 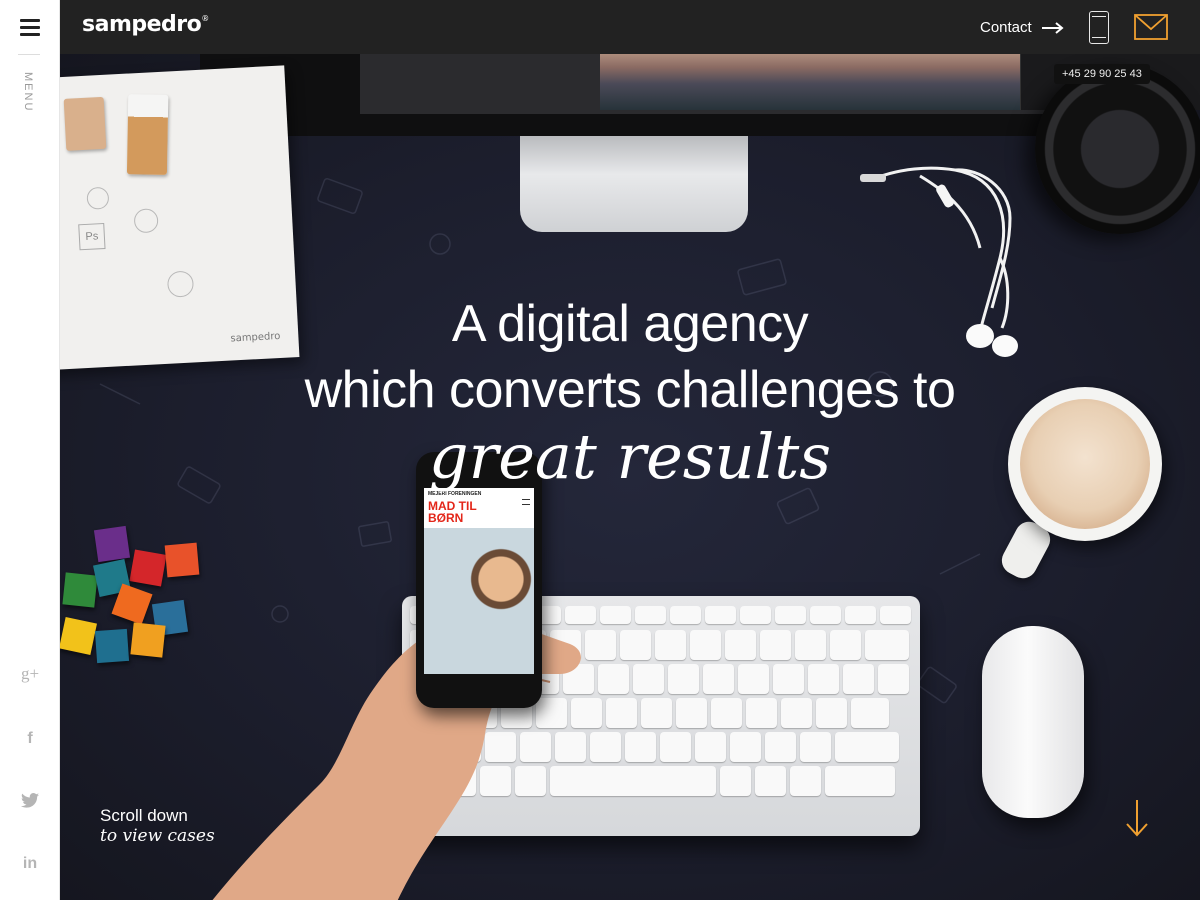 I want to click on twitter-bird-glyph, so click(x=30, y=800).